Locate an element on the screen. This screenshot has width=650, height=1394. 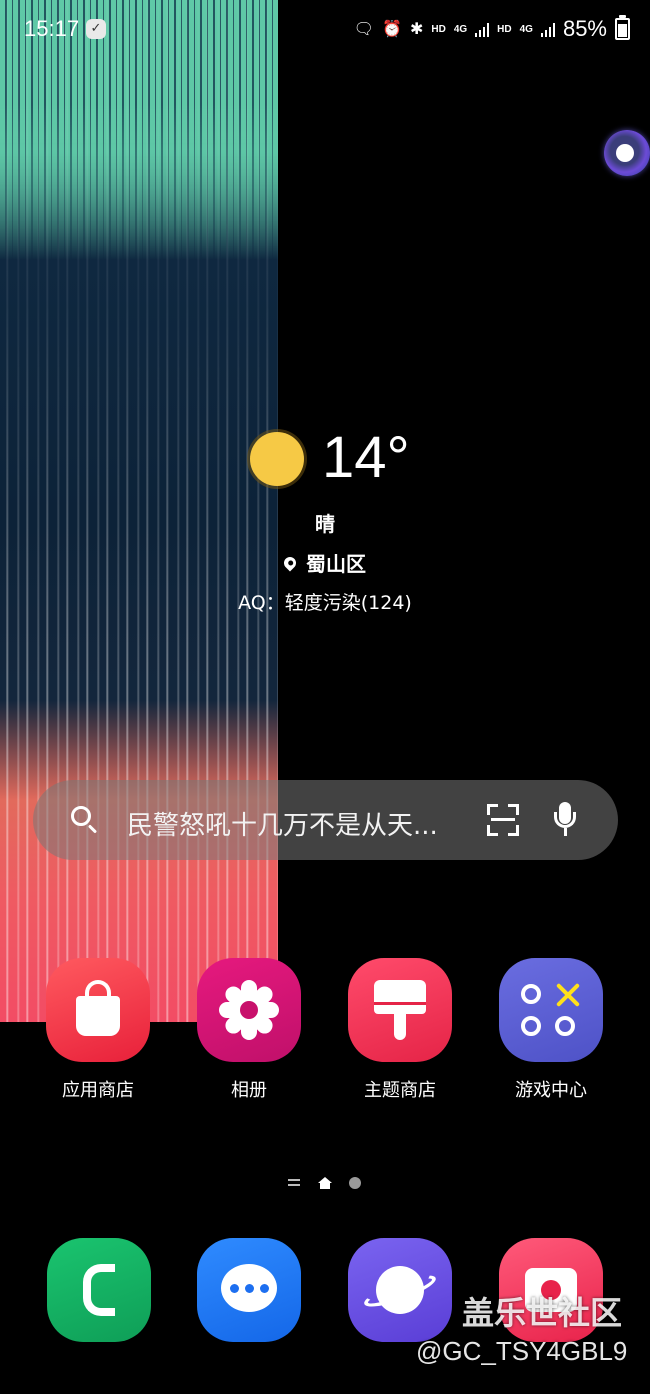
battery-charging-icon is located at coordinates (622, 27).